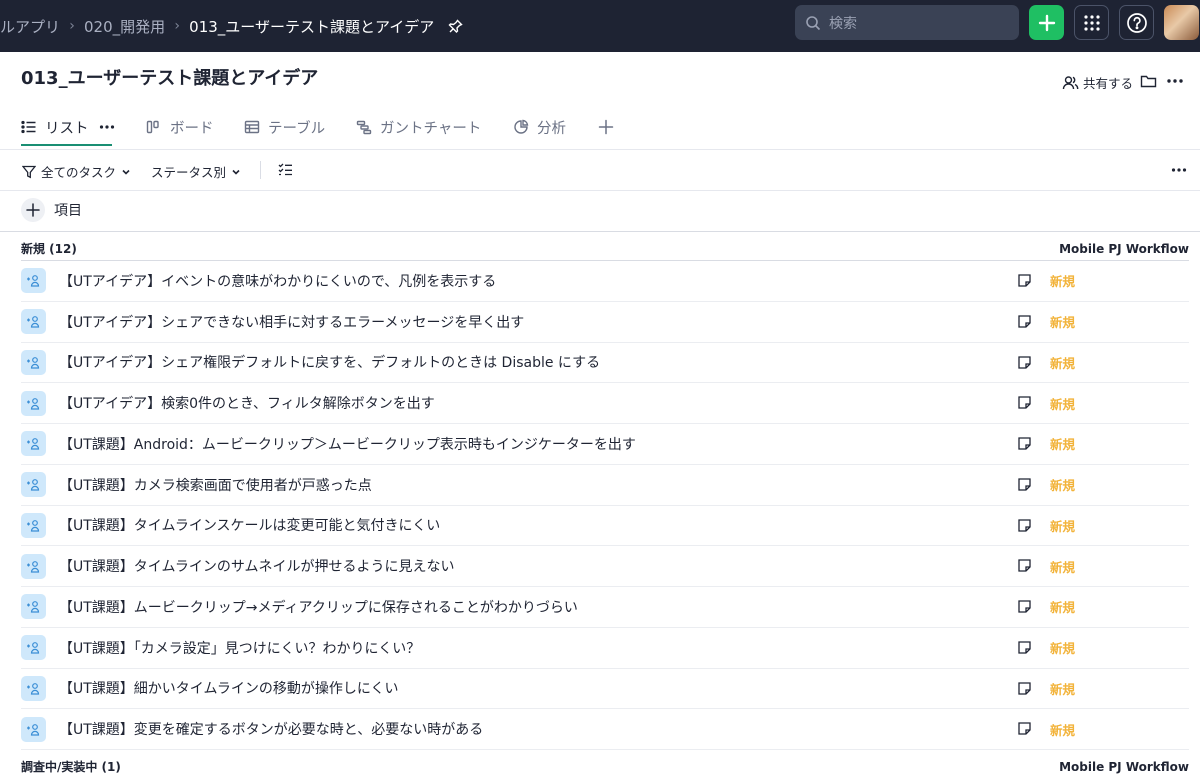 This screenshot has width=1200, height=778. What do you see at coordinates (291, 322) in the screenshot?
I see `task-title: 【UTアイデア】シェアできない相手に対するエラーメッセージを早く出す` at bounding box center [291, 322].